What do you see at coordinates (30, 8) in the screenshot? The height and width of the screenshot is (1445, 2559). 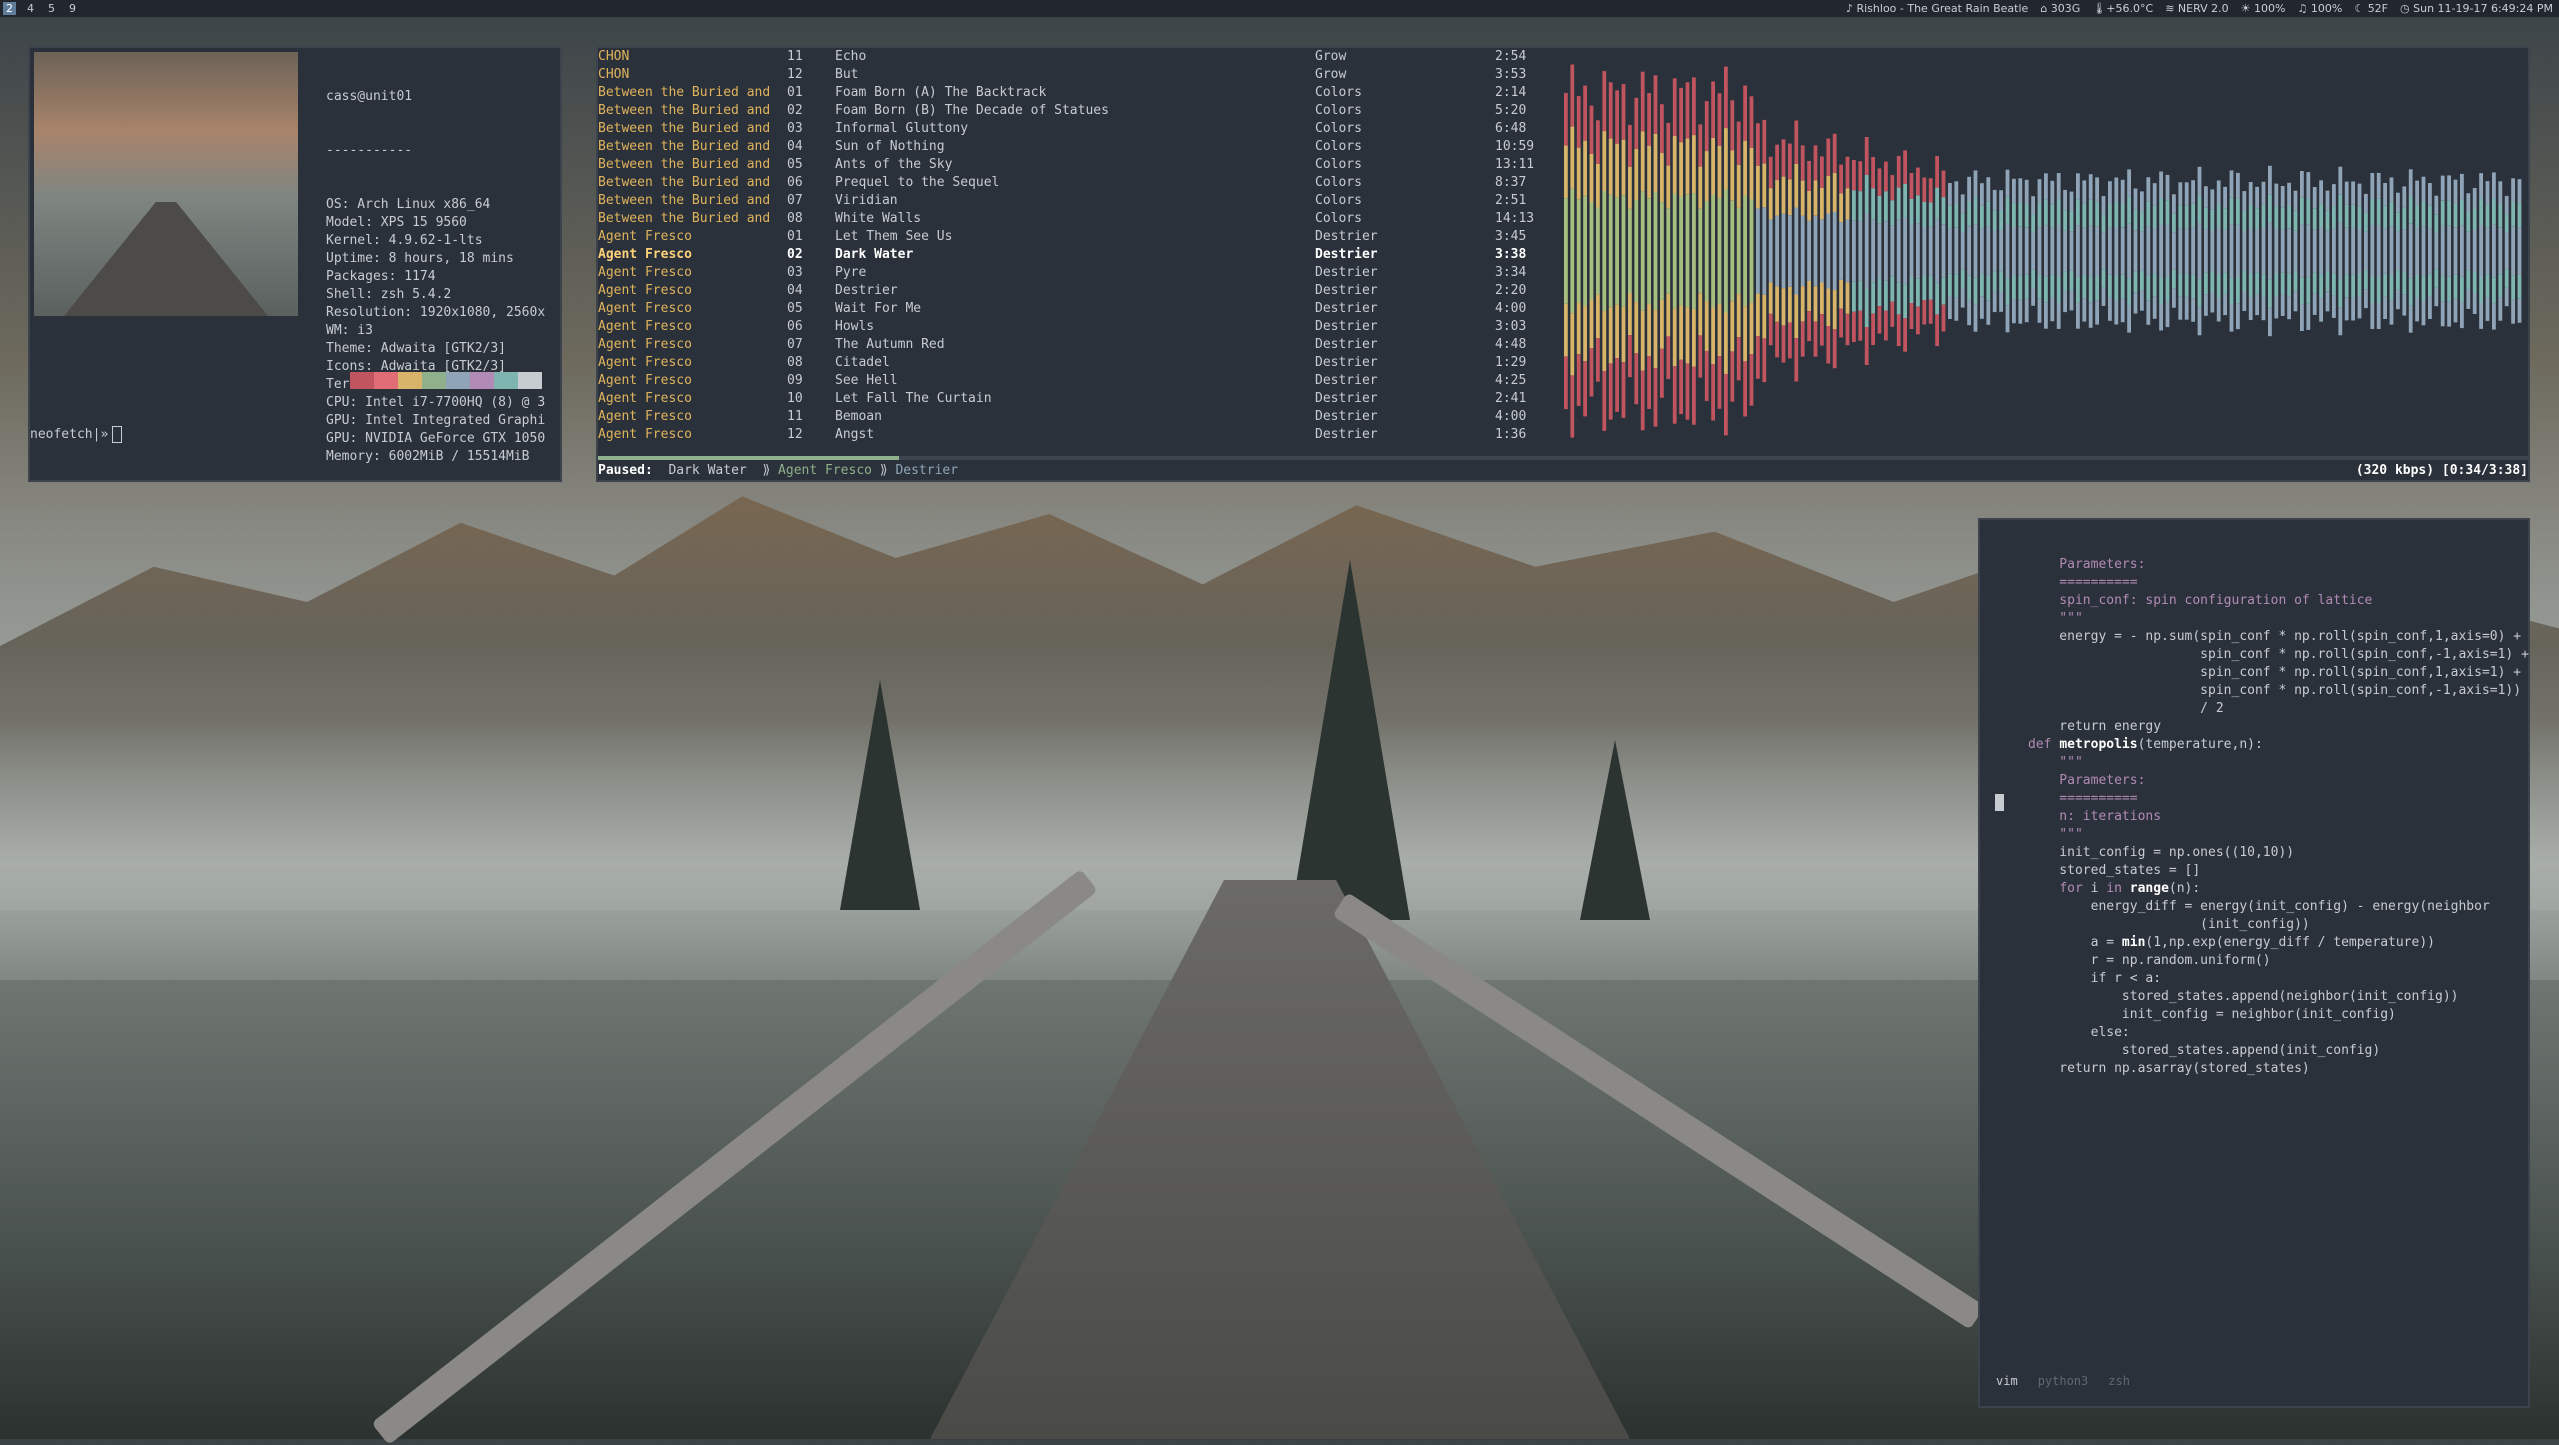 I see `workspace-button: 4` at bounding box center [30, 8].